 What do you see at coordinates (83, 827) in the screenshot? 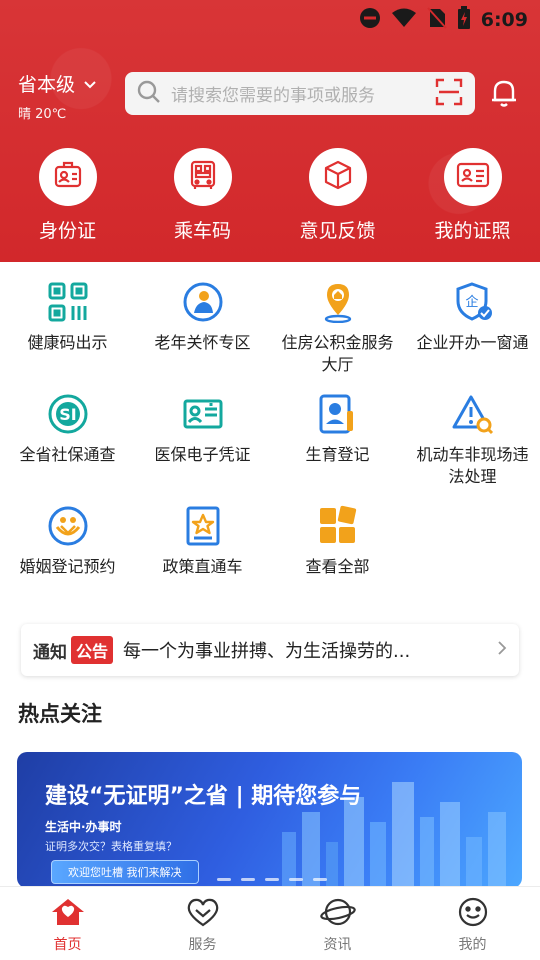
I see `banner-subtitle: 生活中·办事时` at bounding box center [83, 827].